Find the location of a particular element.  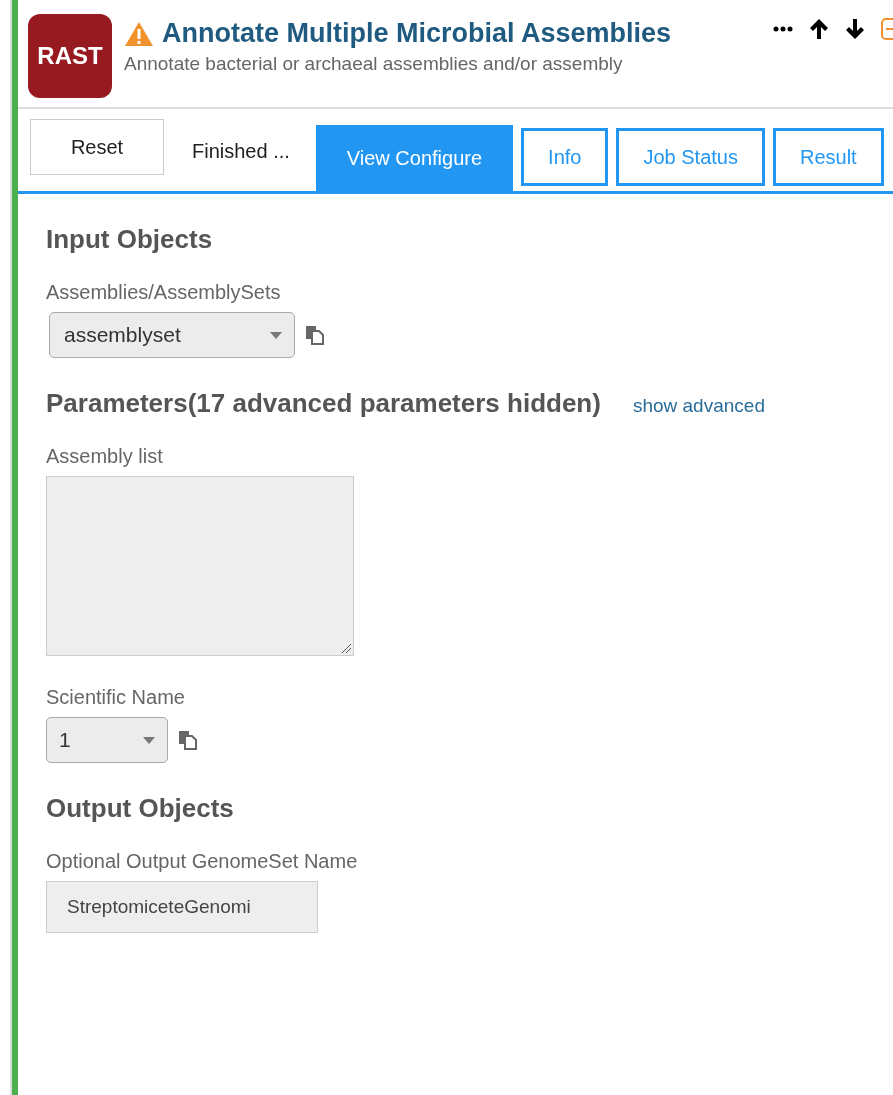

field-label: Optional Output GenomeSet Name is located at coordinates (202, 861).